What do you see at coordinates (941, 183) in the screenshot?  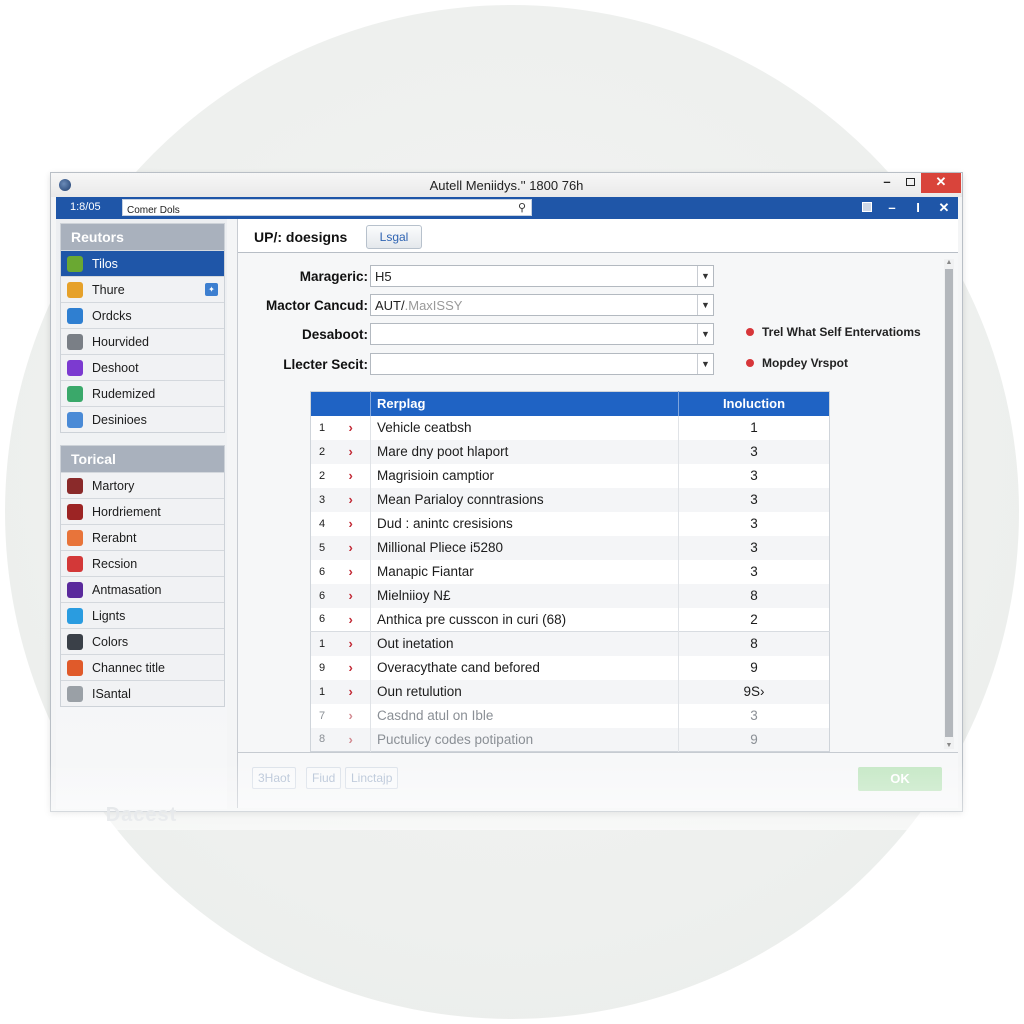 I see `window-close-button: ✕` at bounding box center [941, 183].